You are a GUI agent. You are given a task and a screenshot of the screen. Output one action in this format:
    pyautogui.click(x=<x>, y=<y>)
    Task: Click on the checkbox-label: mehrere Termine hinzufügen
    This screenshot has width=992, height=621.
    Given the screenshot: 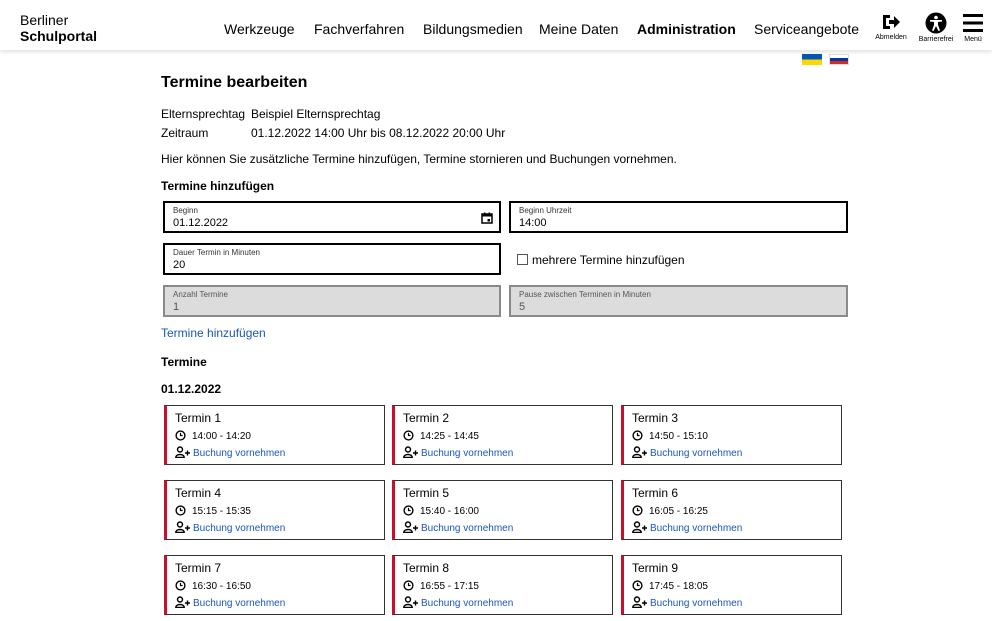 What is the action you would take?
    pyautogui.click(x=608, y=260)
    